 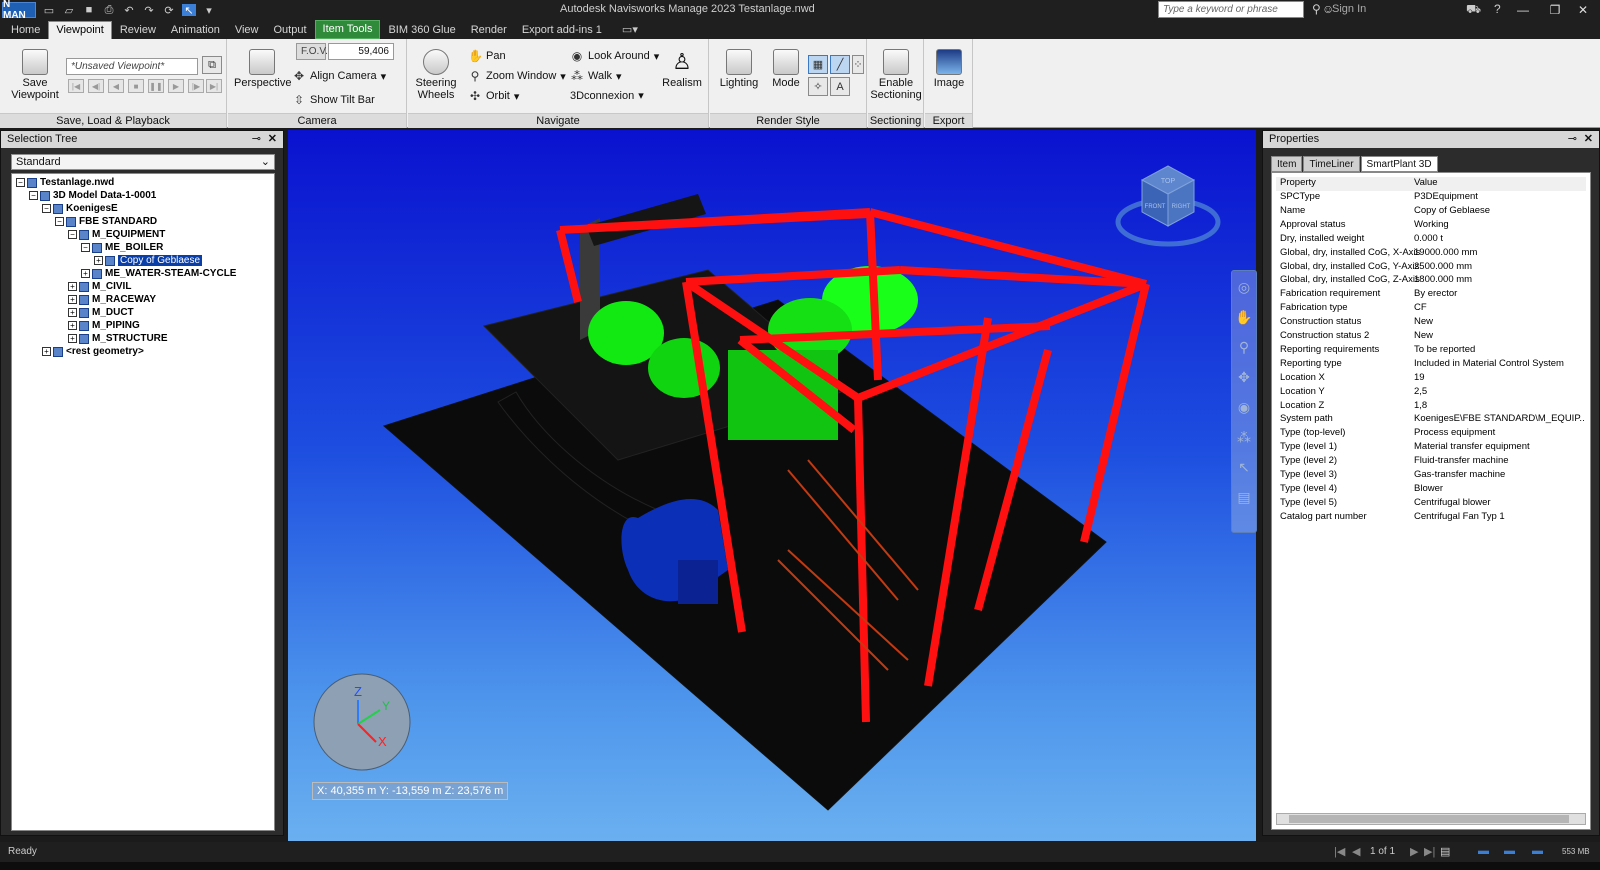 I want to click on play-icon: ▶, so click(x=176, y=86).